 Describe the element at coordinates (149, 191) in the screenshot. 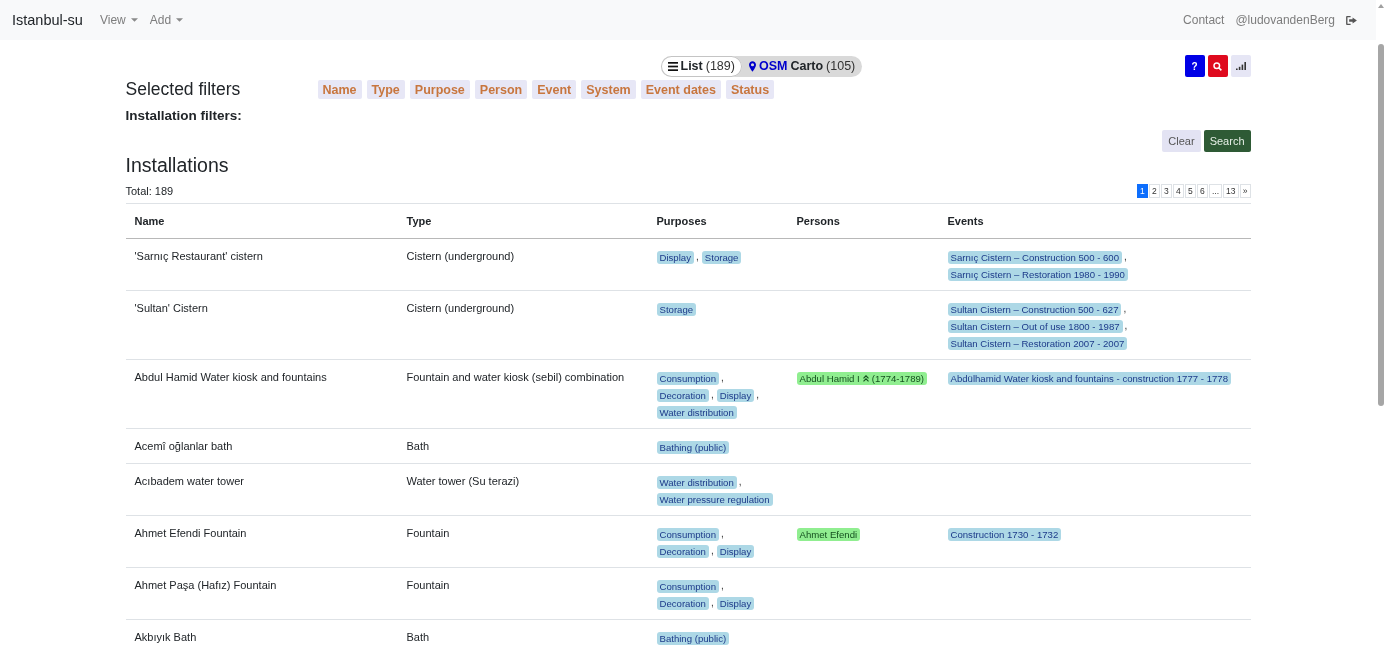

I see `total-count: Total: 189` at that location.